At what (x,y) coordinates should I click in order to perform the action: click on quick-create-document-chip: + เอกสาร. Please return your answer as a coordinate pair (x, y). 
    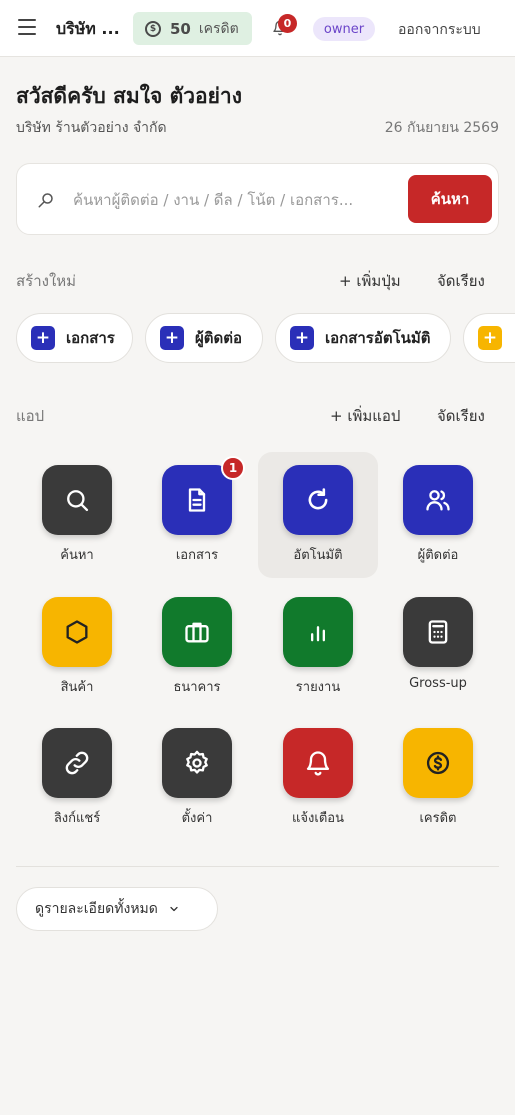
    Looking at the image, I should click on (74, 338).